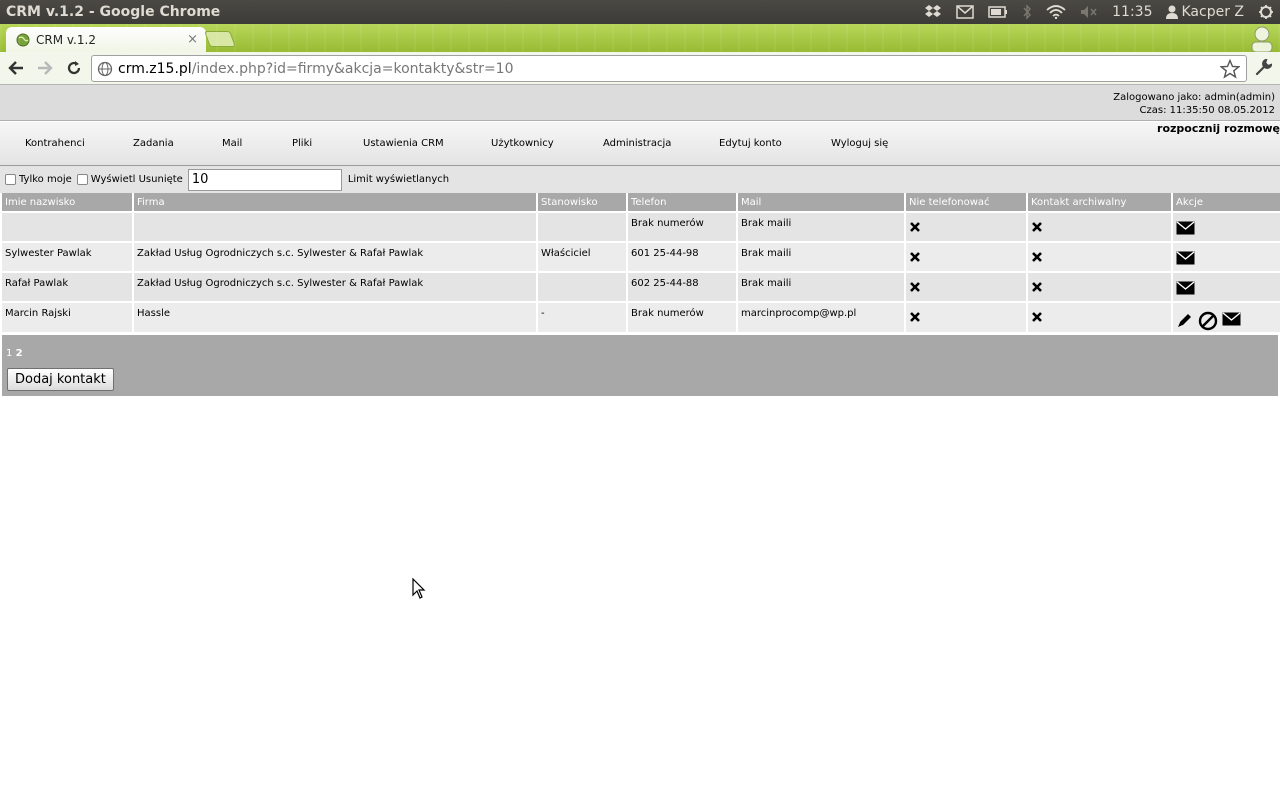  Describe the element at coordinates (682, 202) in the screenshot. I see `col-phone-header: Telefon` at that location.